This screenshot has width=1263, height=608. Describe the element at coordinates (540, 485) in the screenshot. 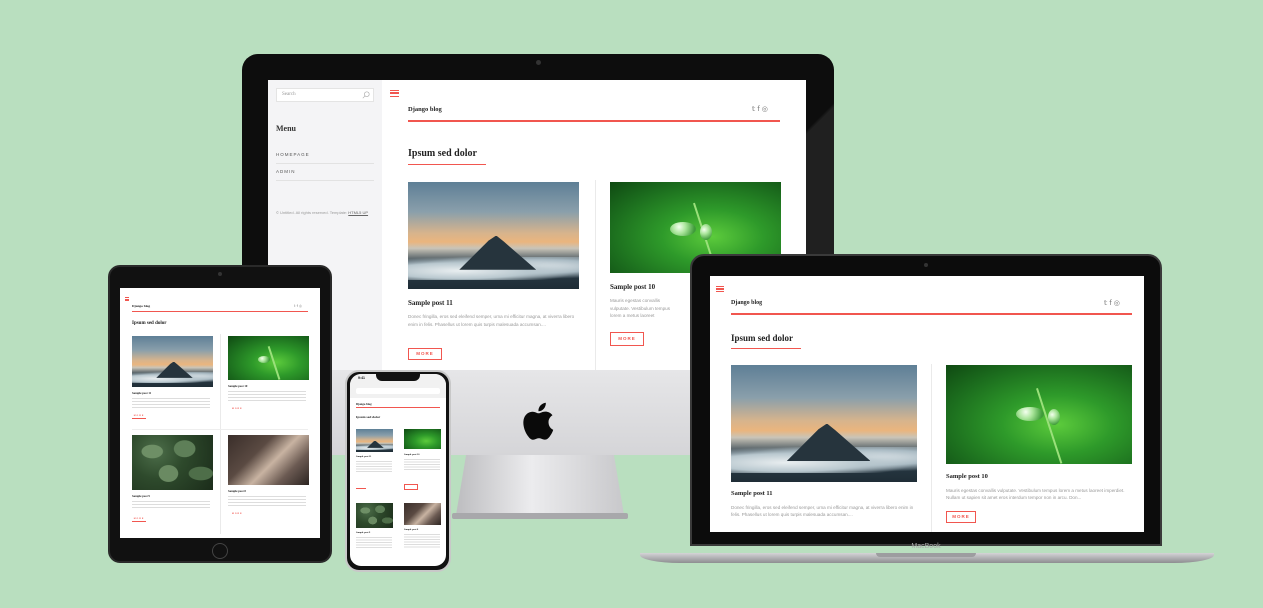

I see `imac-stand` at that location.